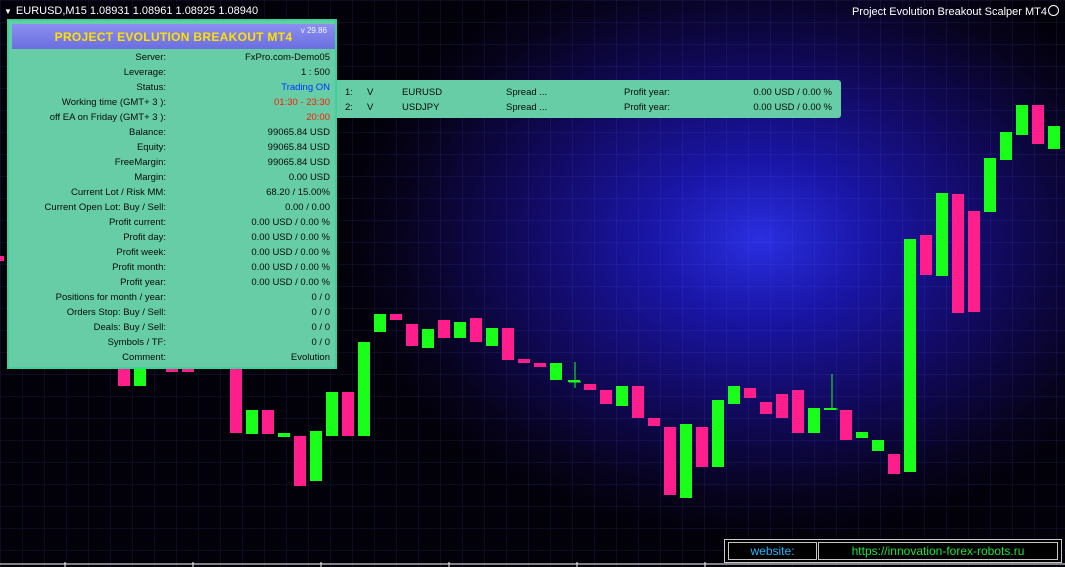  What do you see at coordinates (116, 312) in the screenshot?
I see `panel-row-label: Orders Stop: Buy / Sell:` at bounding box center [116, 312].